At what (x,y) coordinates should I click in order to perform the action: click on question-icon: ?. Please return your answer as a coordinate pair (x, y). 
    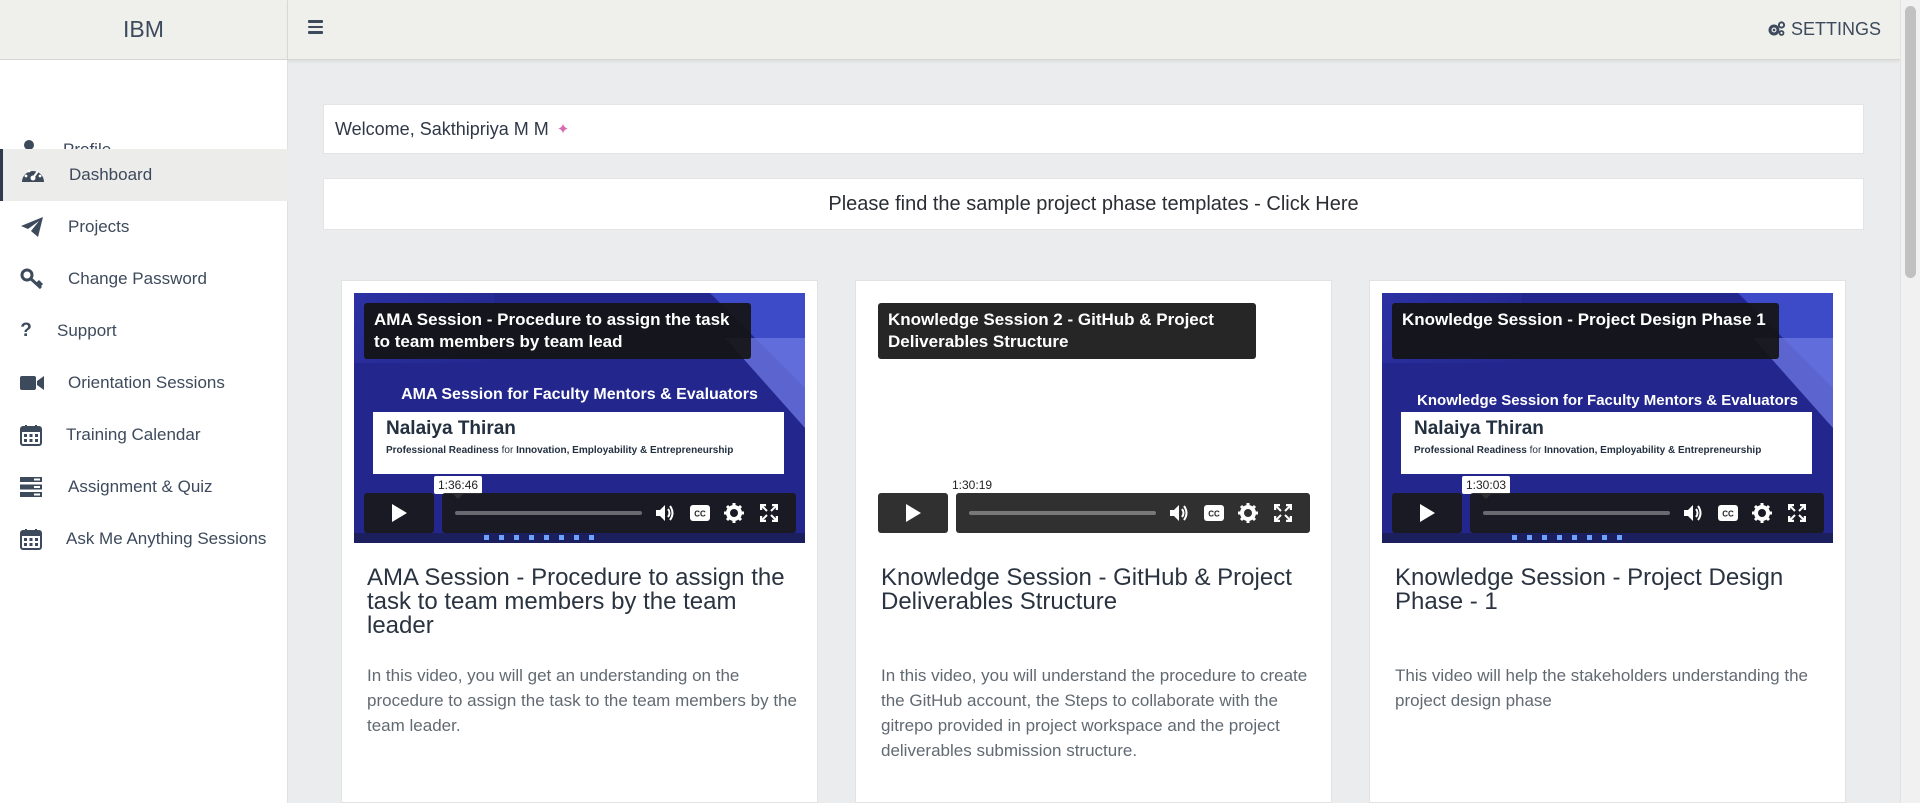
    Looking at the image, I should click on (26, 330).